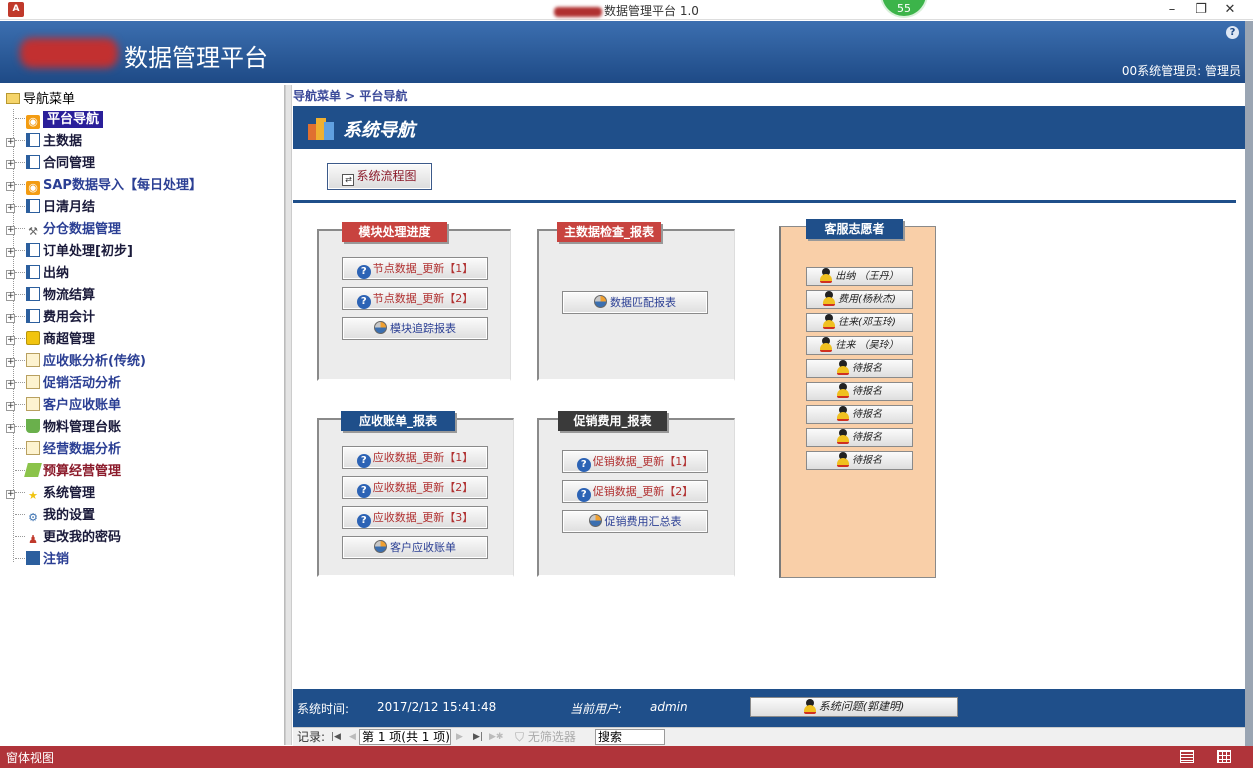 The image size is (1253, 768). What do you see at coordinates (63, 230) in the screenshot?
I see `tree-item: + ⚒ 分仓数据管理` at bounding box center [63, 230].